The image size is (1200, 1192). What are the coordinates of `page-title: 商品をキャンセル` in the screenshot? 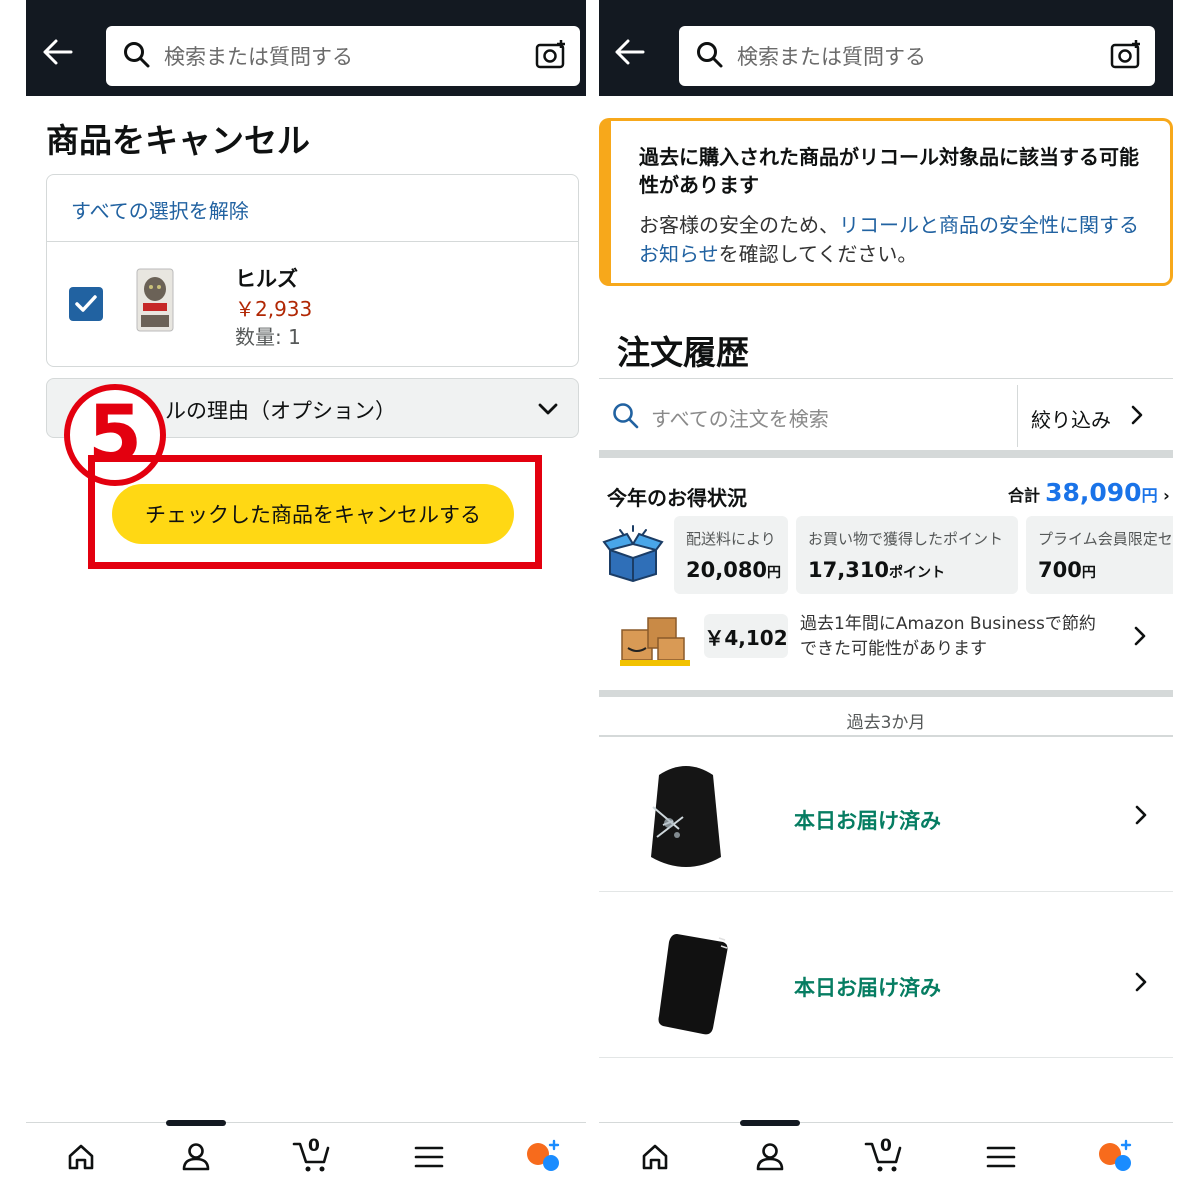 It's located at (178, 140).